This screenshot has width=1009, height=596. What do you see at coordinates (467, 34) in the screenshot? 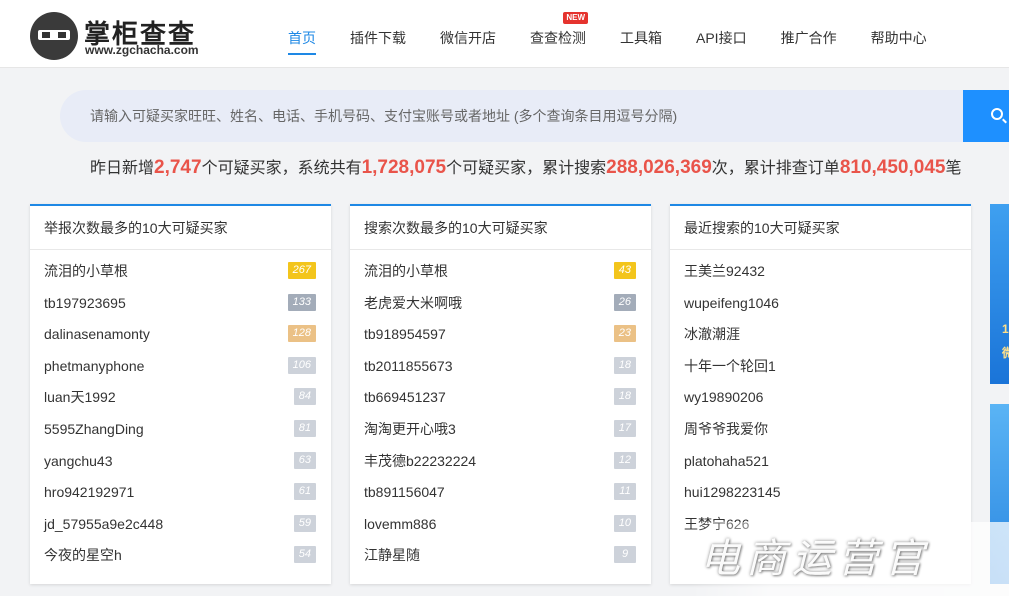
I see `nav-wechat-shop: 微信开店` at bounding box center [467, 34].